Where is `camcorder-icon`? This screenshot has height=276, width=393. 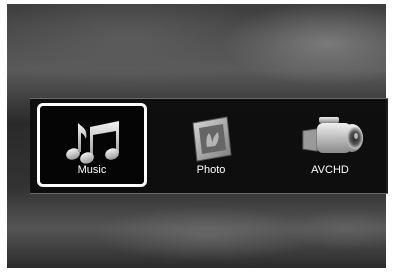
camcorder-icon is located at coordinates (332, 135).